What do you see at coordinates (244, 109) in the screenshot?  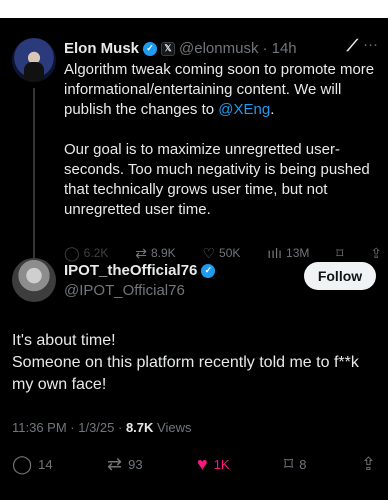 I see `mention-link: @XEng` at bounding box center [244, 109].